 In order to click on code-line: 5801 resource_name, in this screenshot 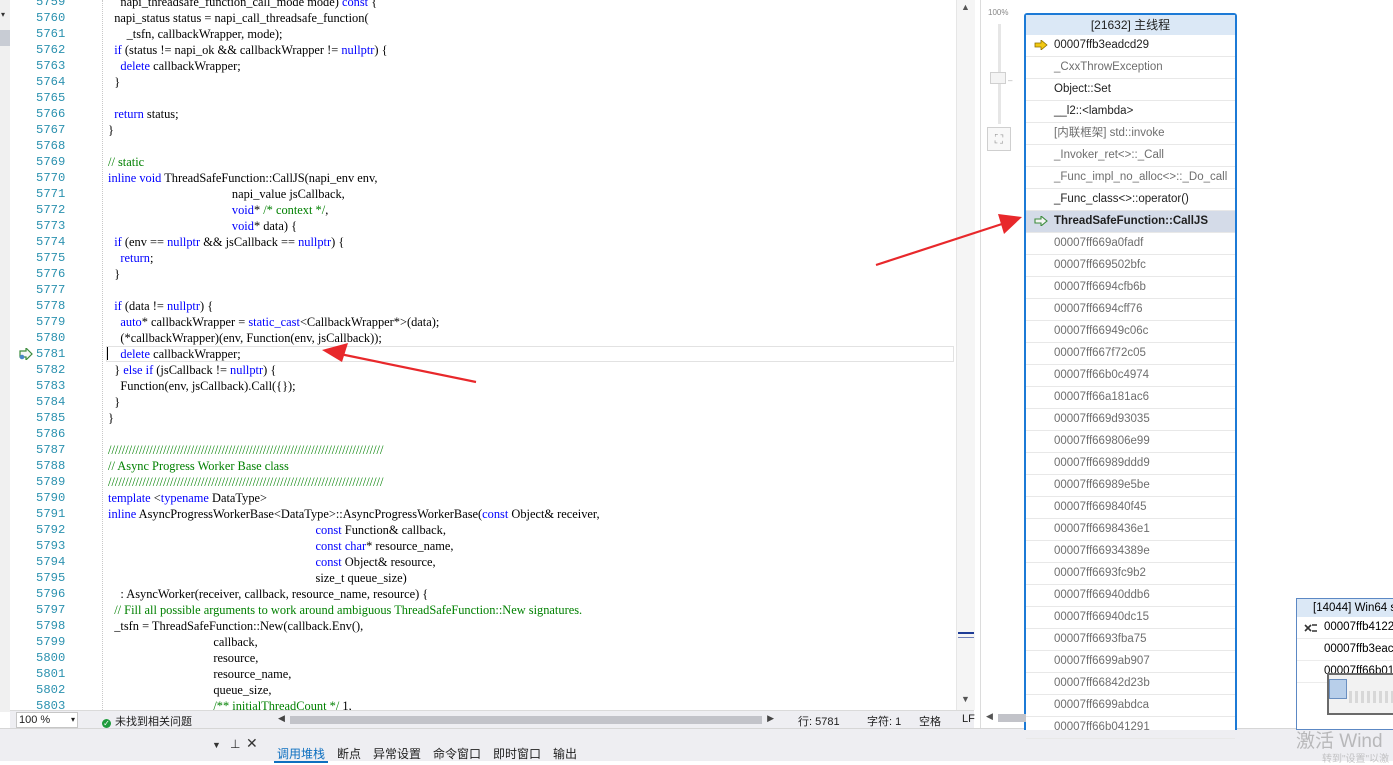, I will do `click(483, 674)`.